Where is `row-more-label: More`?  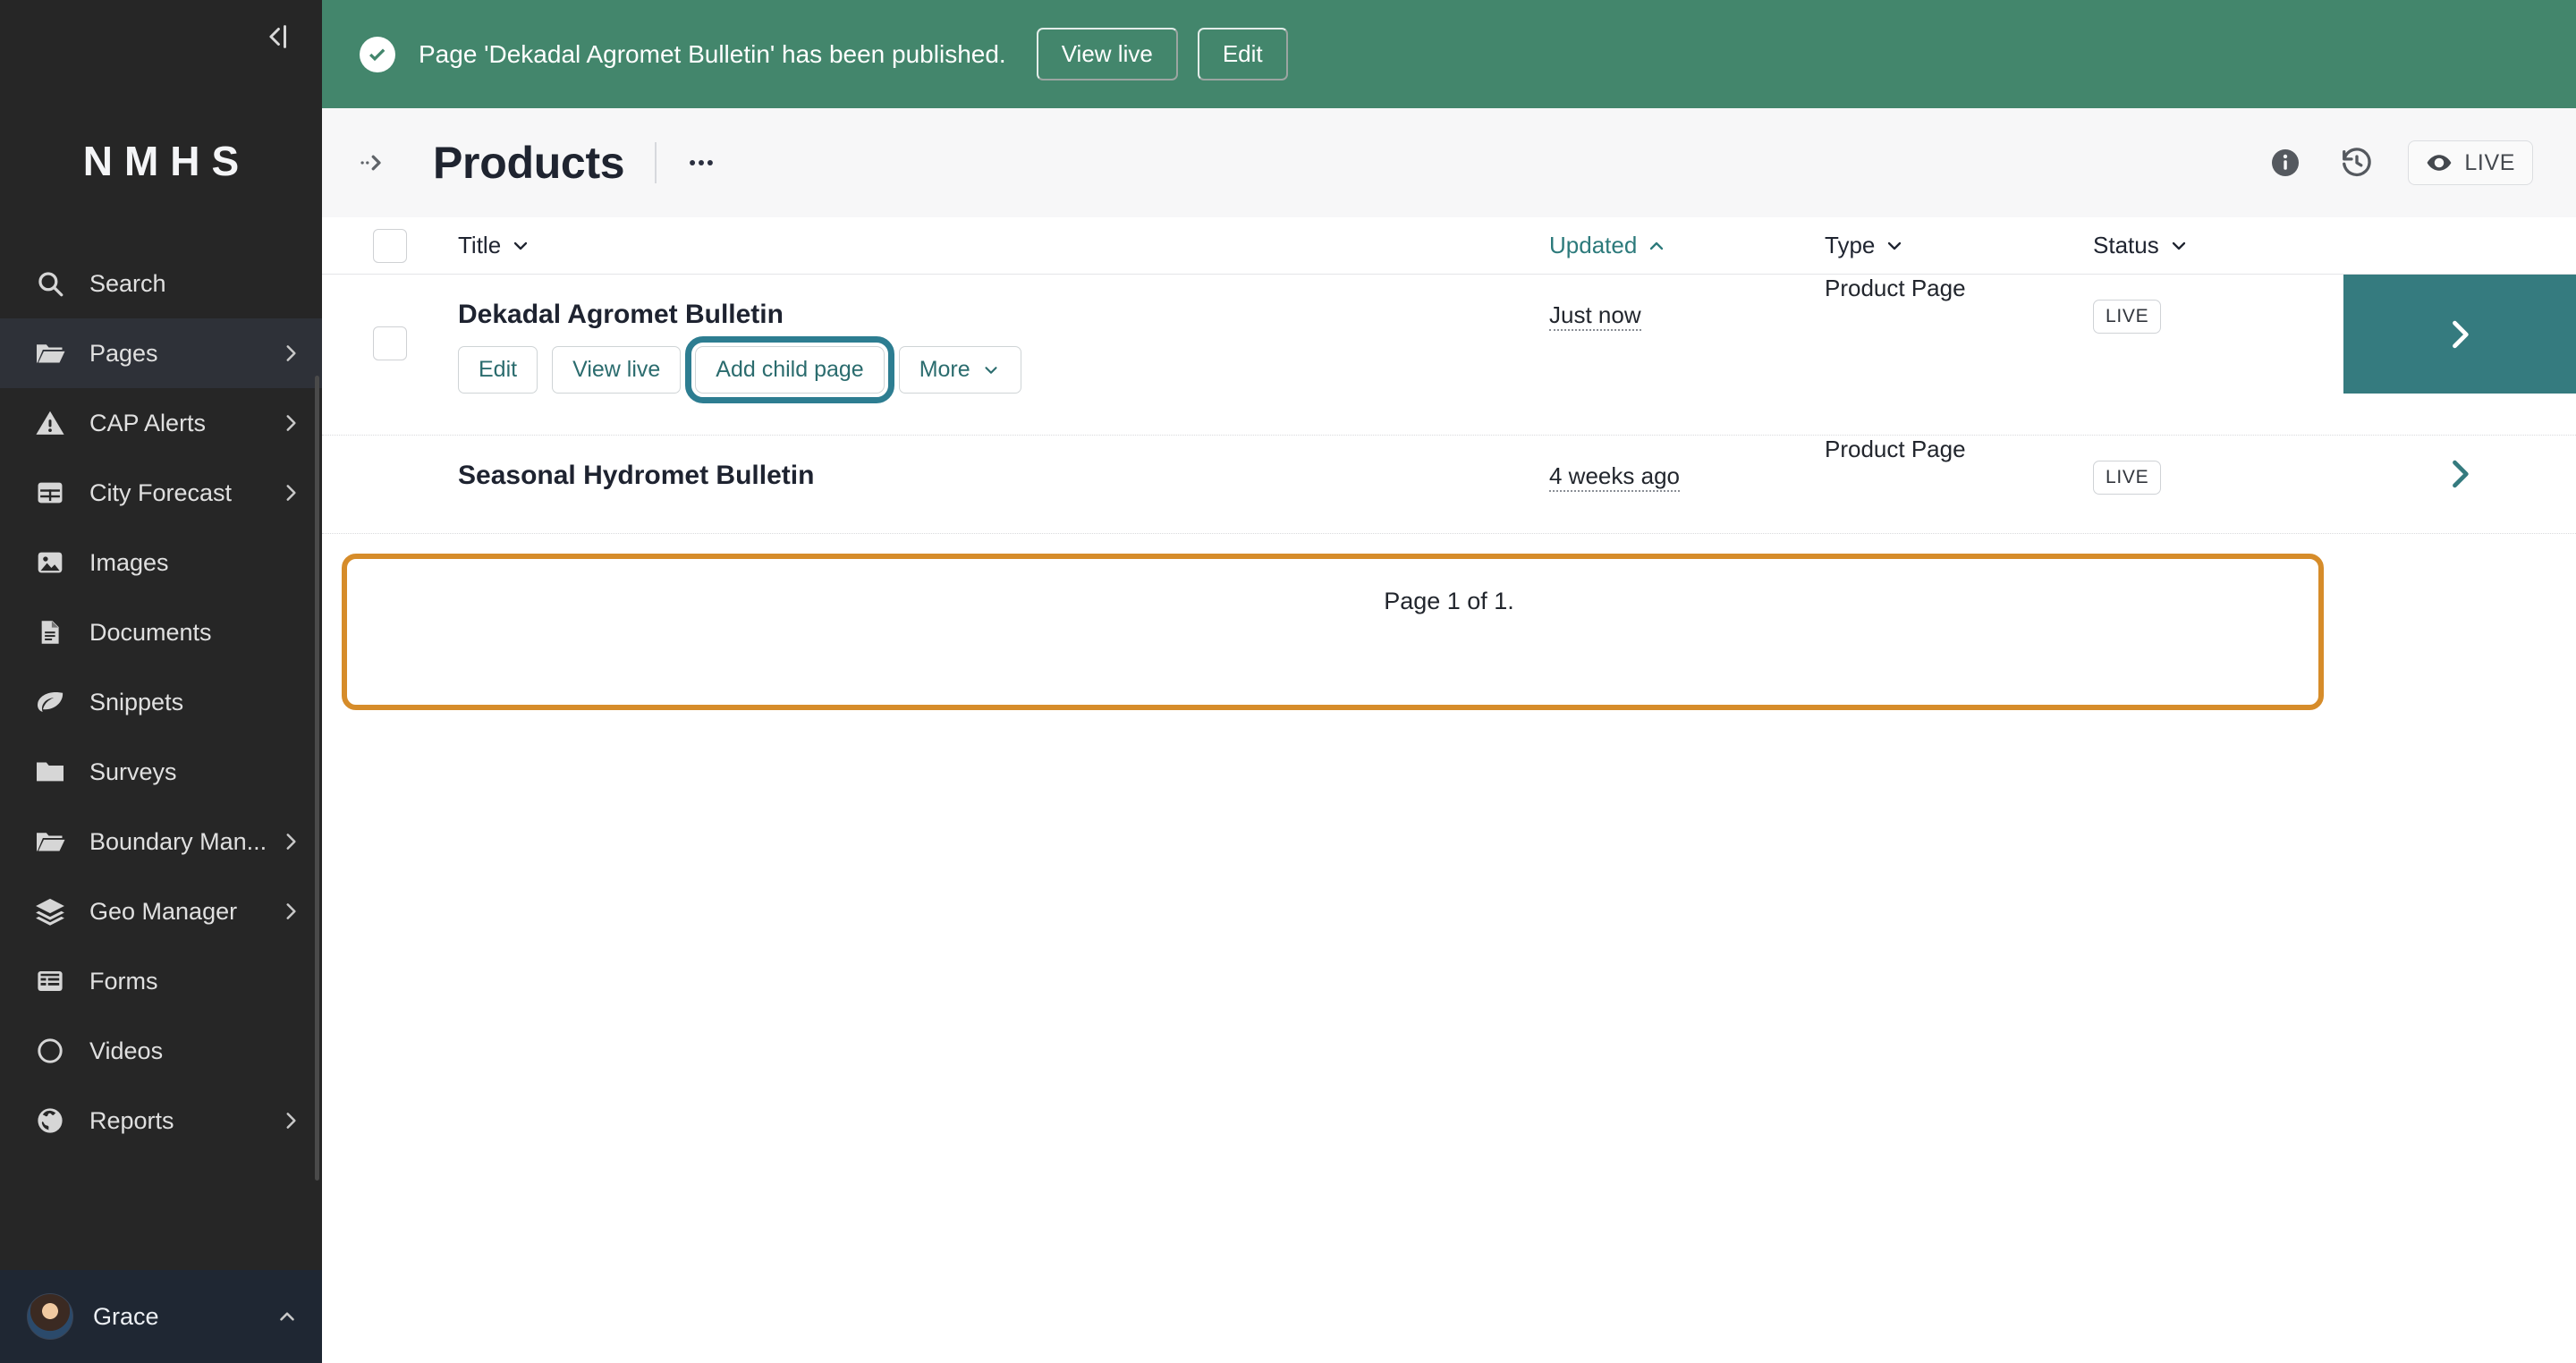 row-more-label: More is located at coordinates (944, 369).